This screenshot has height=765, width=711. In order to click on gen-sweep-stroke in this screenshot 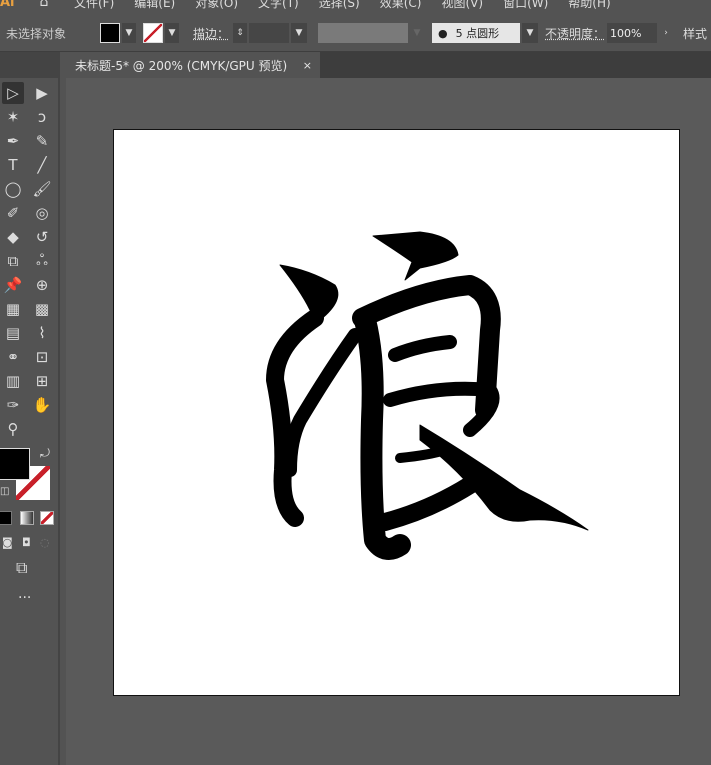, I will do `click(504, 477)`.